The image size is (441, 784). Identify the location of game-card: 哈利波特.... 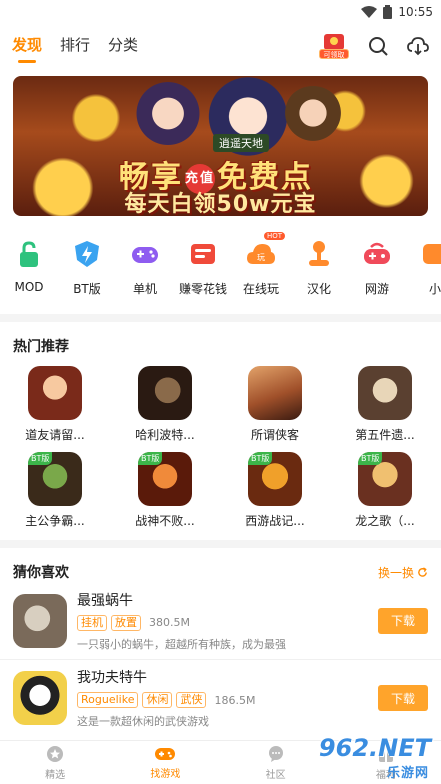
(165, 409).